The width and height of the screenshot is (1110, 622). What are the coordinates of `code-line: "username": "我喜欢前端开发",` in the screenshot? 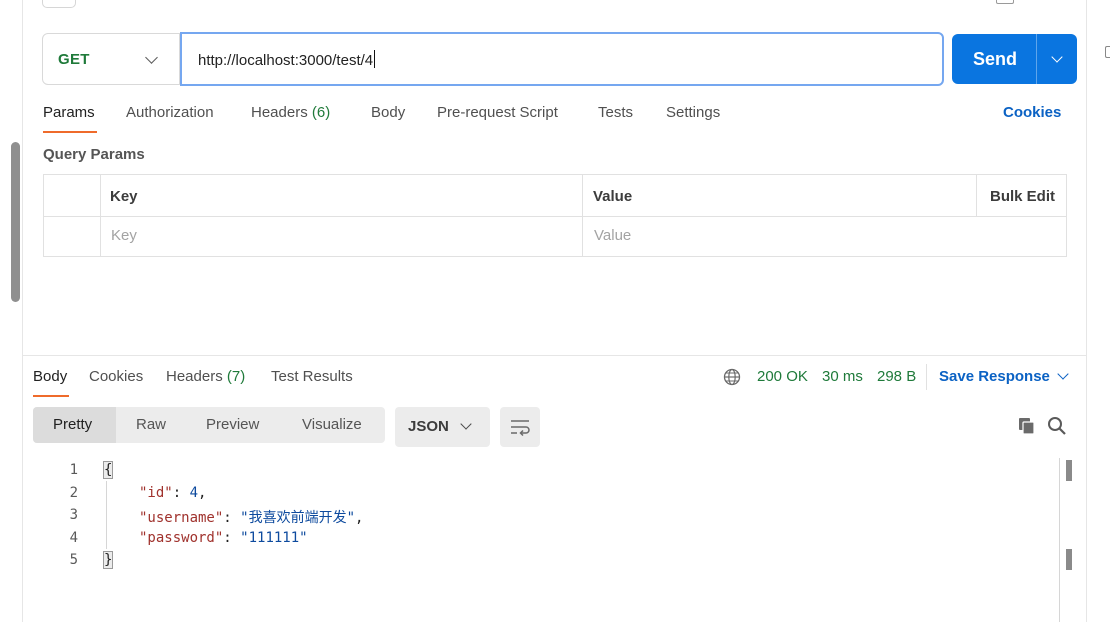 It's located at (251, 517).